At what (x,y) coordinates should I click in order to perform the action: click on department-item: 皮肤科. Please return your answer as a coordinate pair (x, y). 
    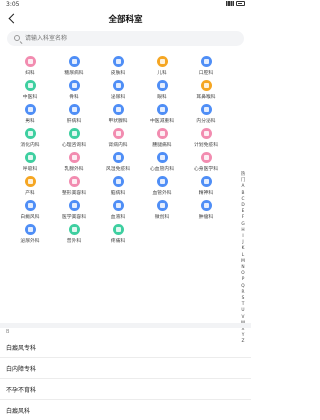
    Looking at the image, I should click on (118, 66).